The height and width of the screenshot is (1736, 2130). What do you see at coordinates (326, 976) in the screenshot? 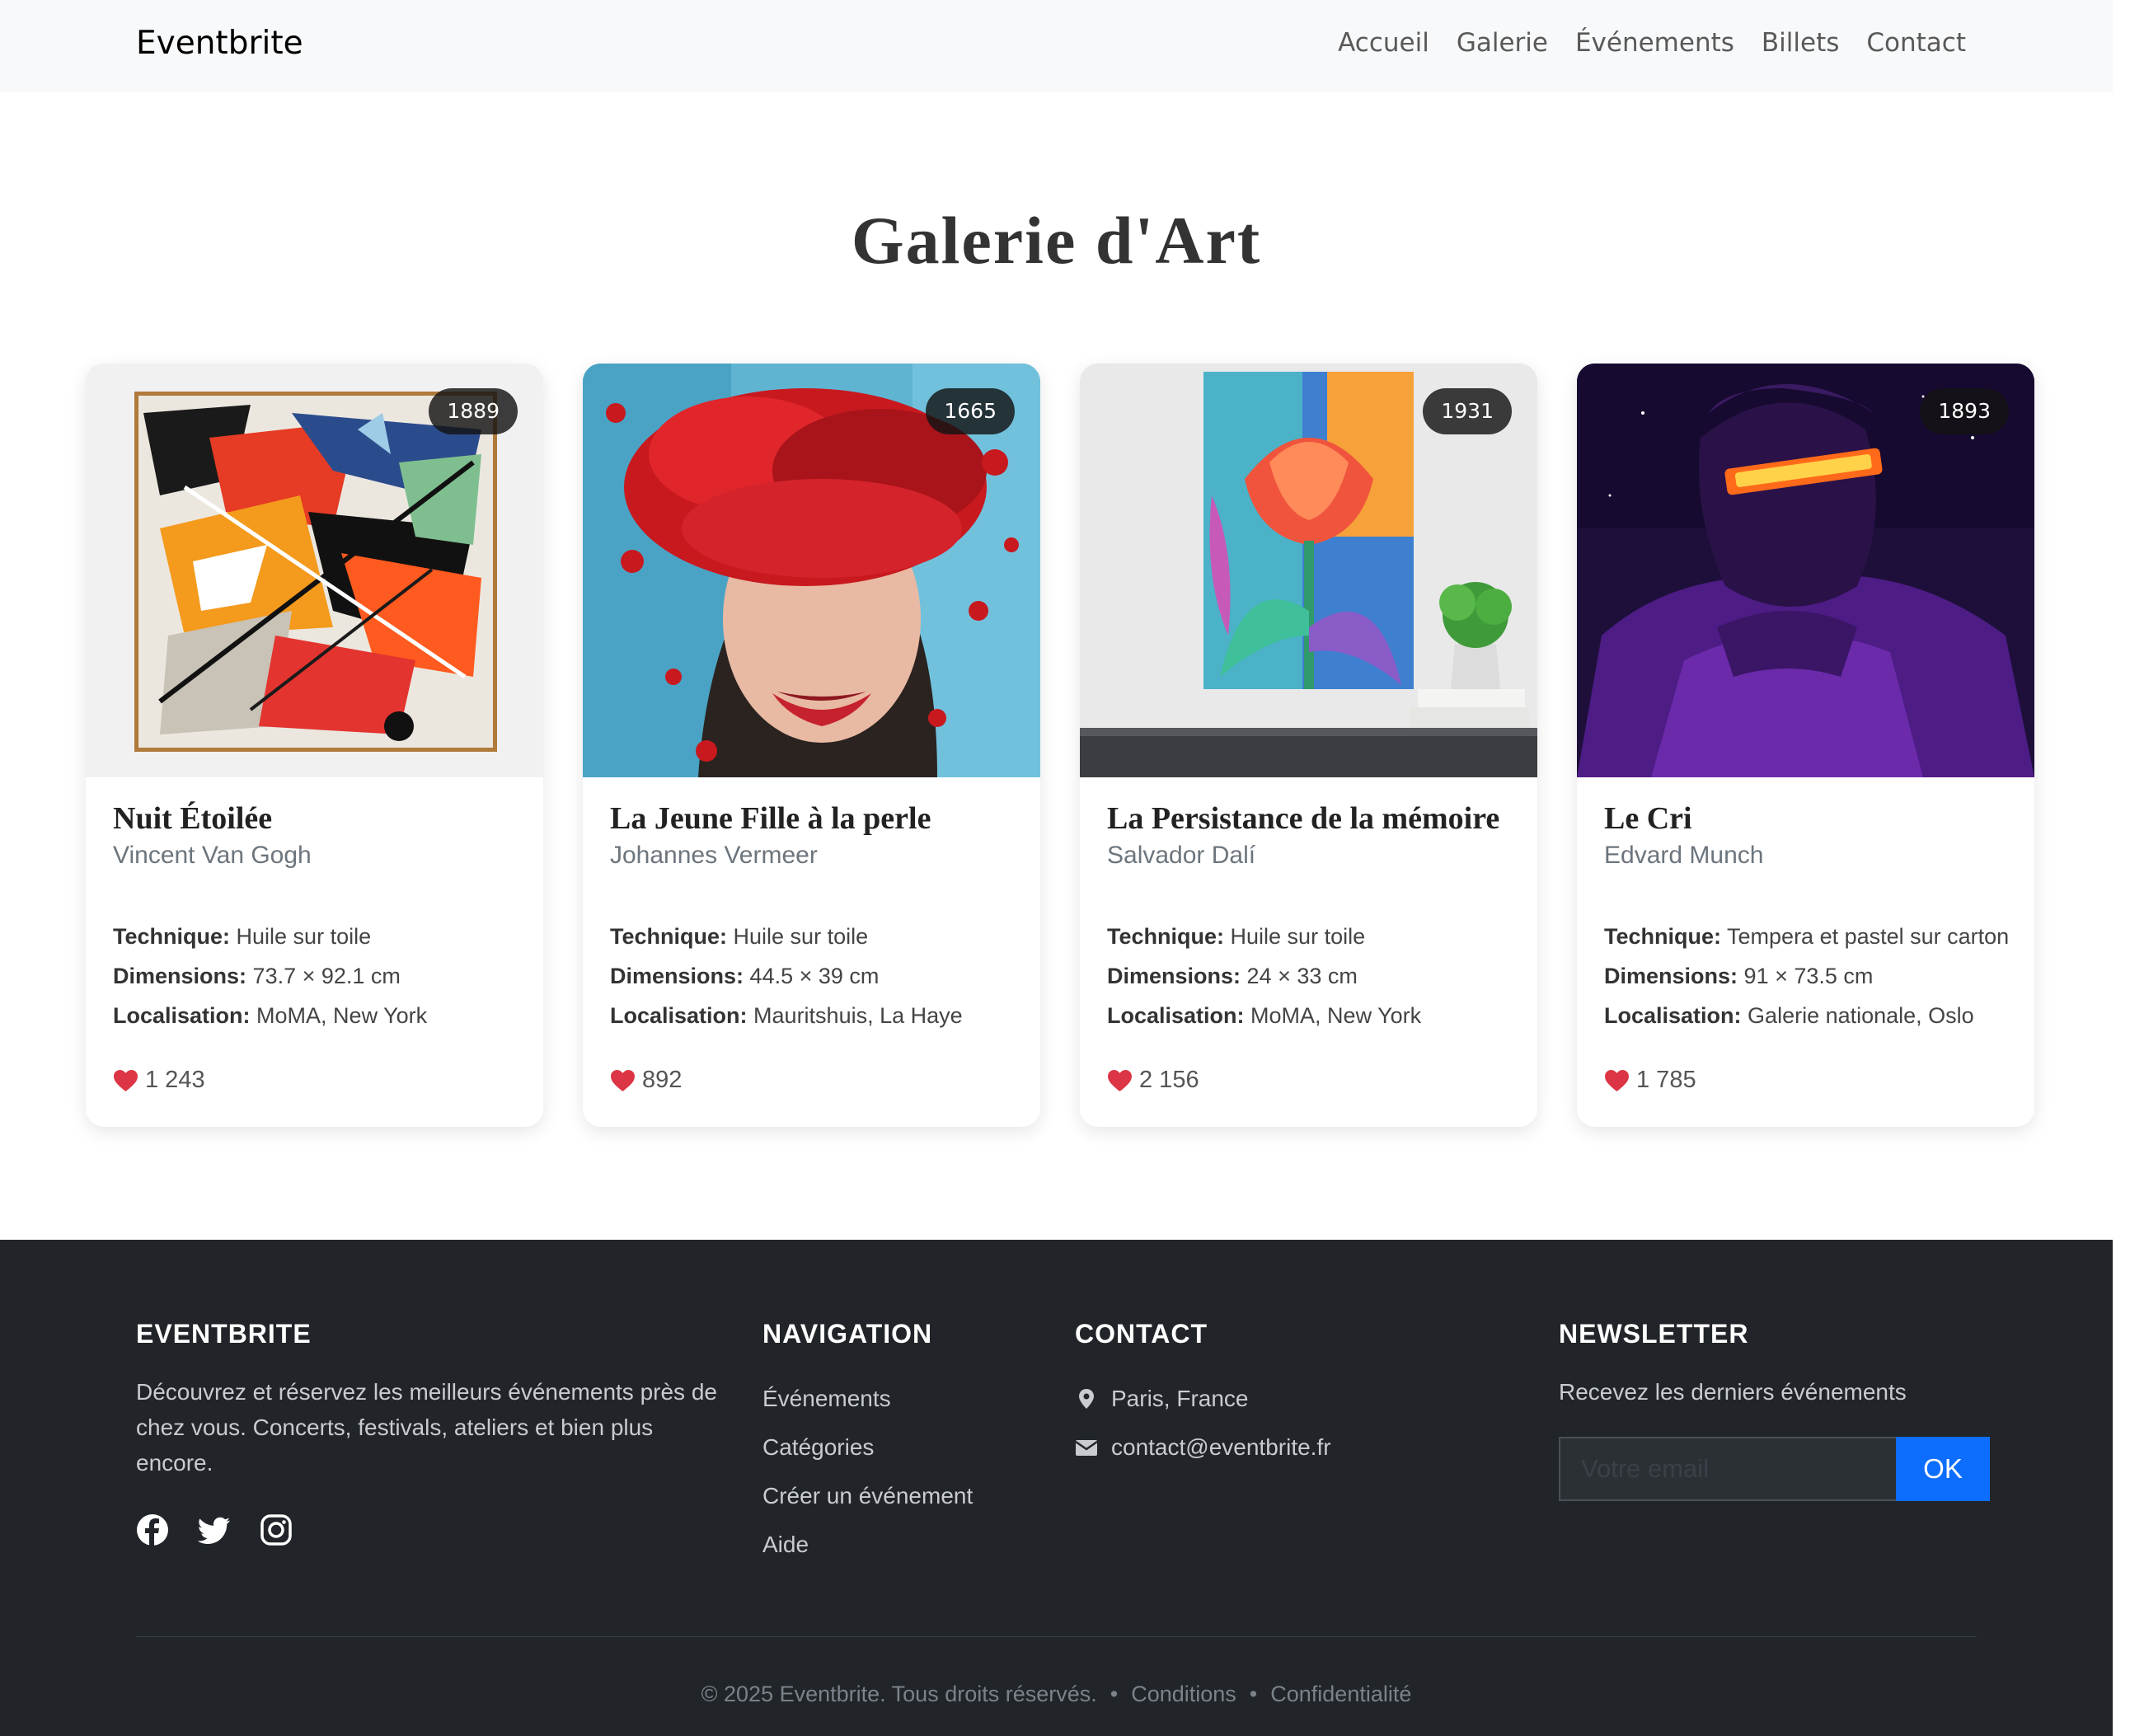
I see `dimensions-value: 73.7 × 92.1 cm` at bounding box center [326, 976].